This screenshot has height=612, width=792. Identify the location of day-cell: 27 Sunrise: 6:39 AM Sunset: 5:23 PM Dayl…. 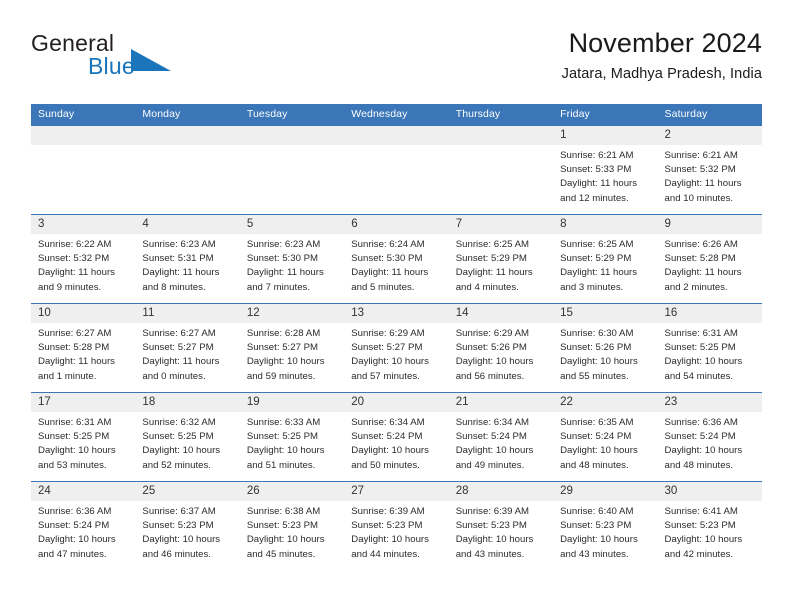
(396, 526).